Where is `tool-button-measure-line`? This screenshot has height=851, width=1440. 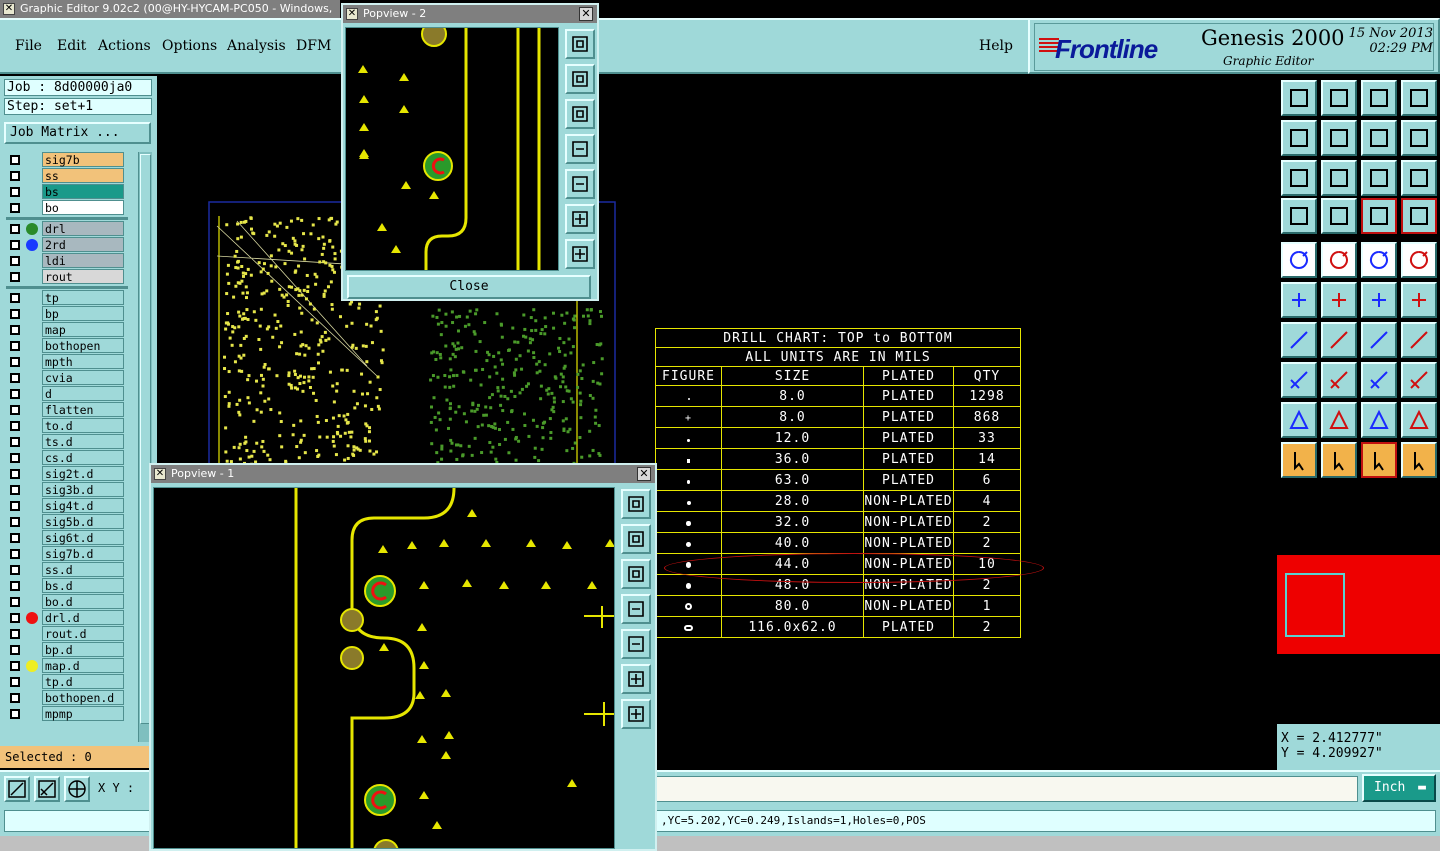
tool-button-measure-line is located at coordinates (1379, 300).